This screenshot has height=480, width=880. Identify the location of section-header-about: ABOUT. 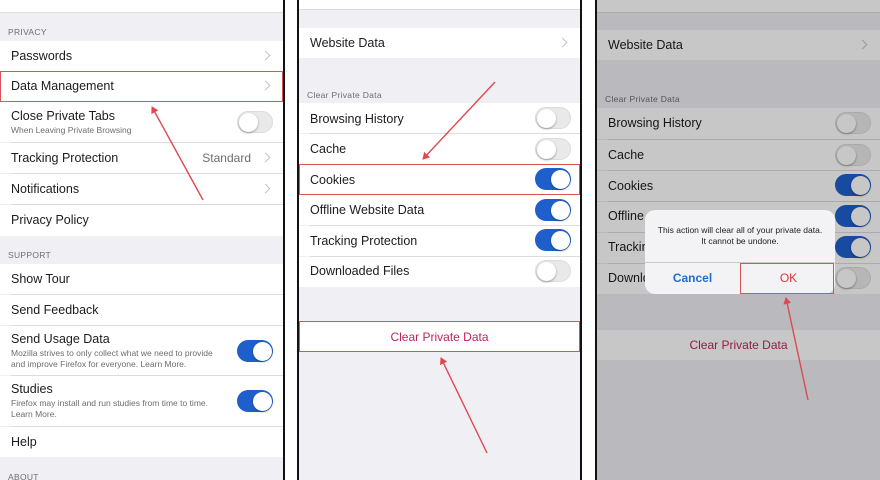
(23, 476).